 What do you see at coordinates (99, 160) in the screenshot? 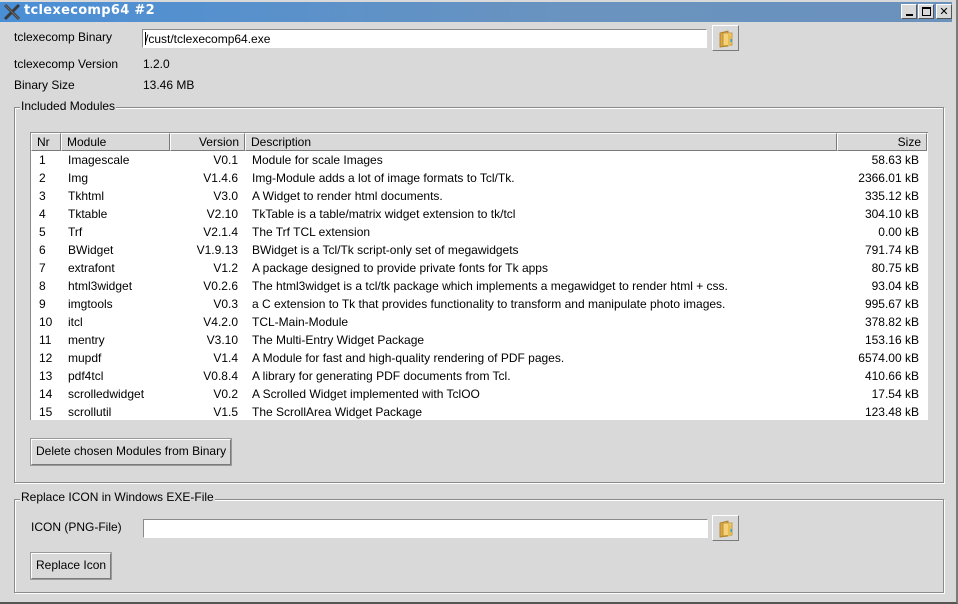
I see `cell-module: Imagescale` at bounding box center [99, 160].